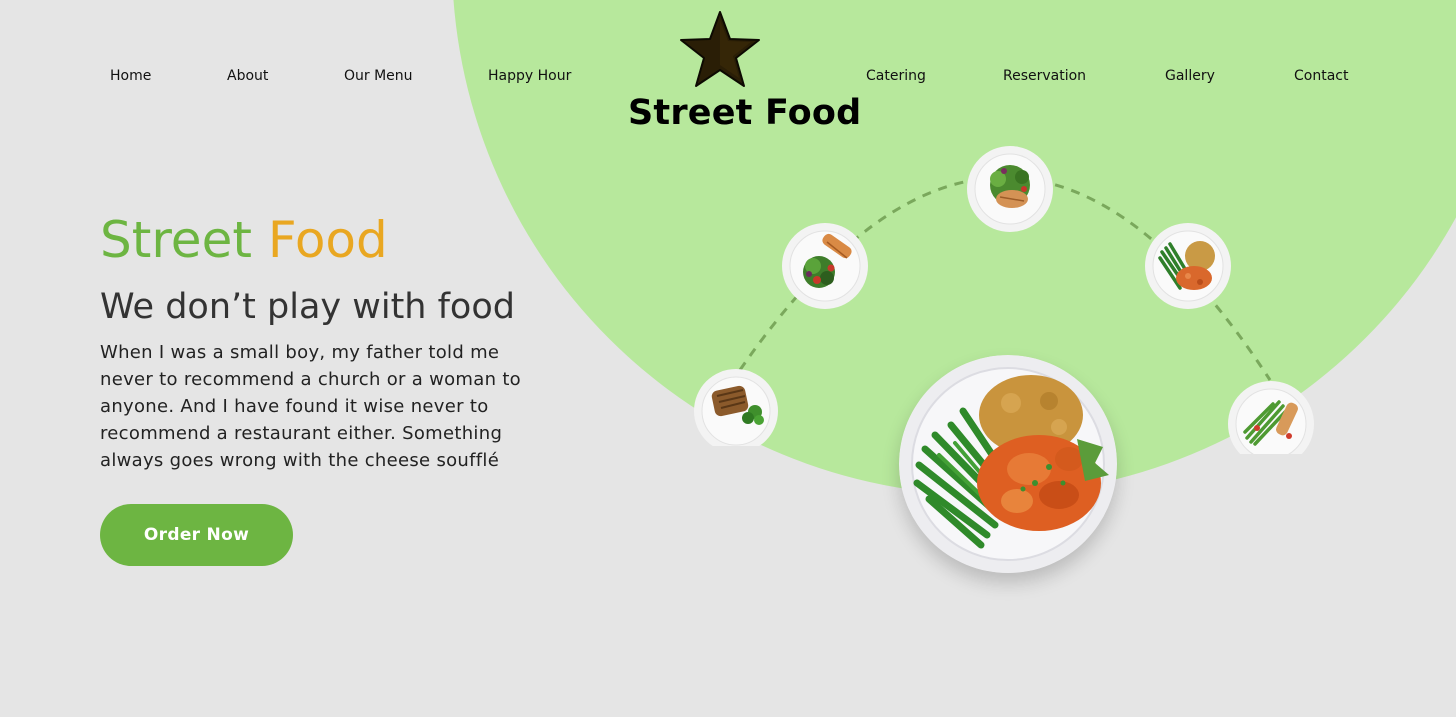 The height and width of the screenshot is (717, 1456). Describe the element at coordinates (1271, 417) in the screenshot. I see `asparagus-salmon-plate` at that location.